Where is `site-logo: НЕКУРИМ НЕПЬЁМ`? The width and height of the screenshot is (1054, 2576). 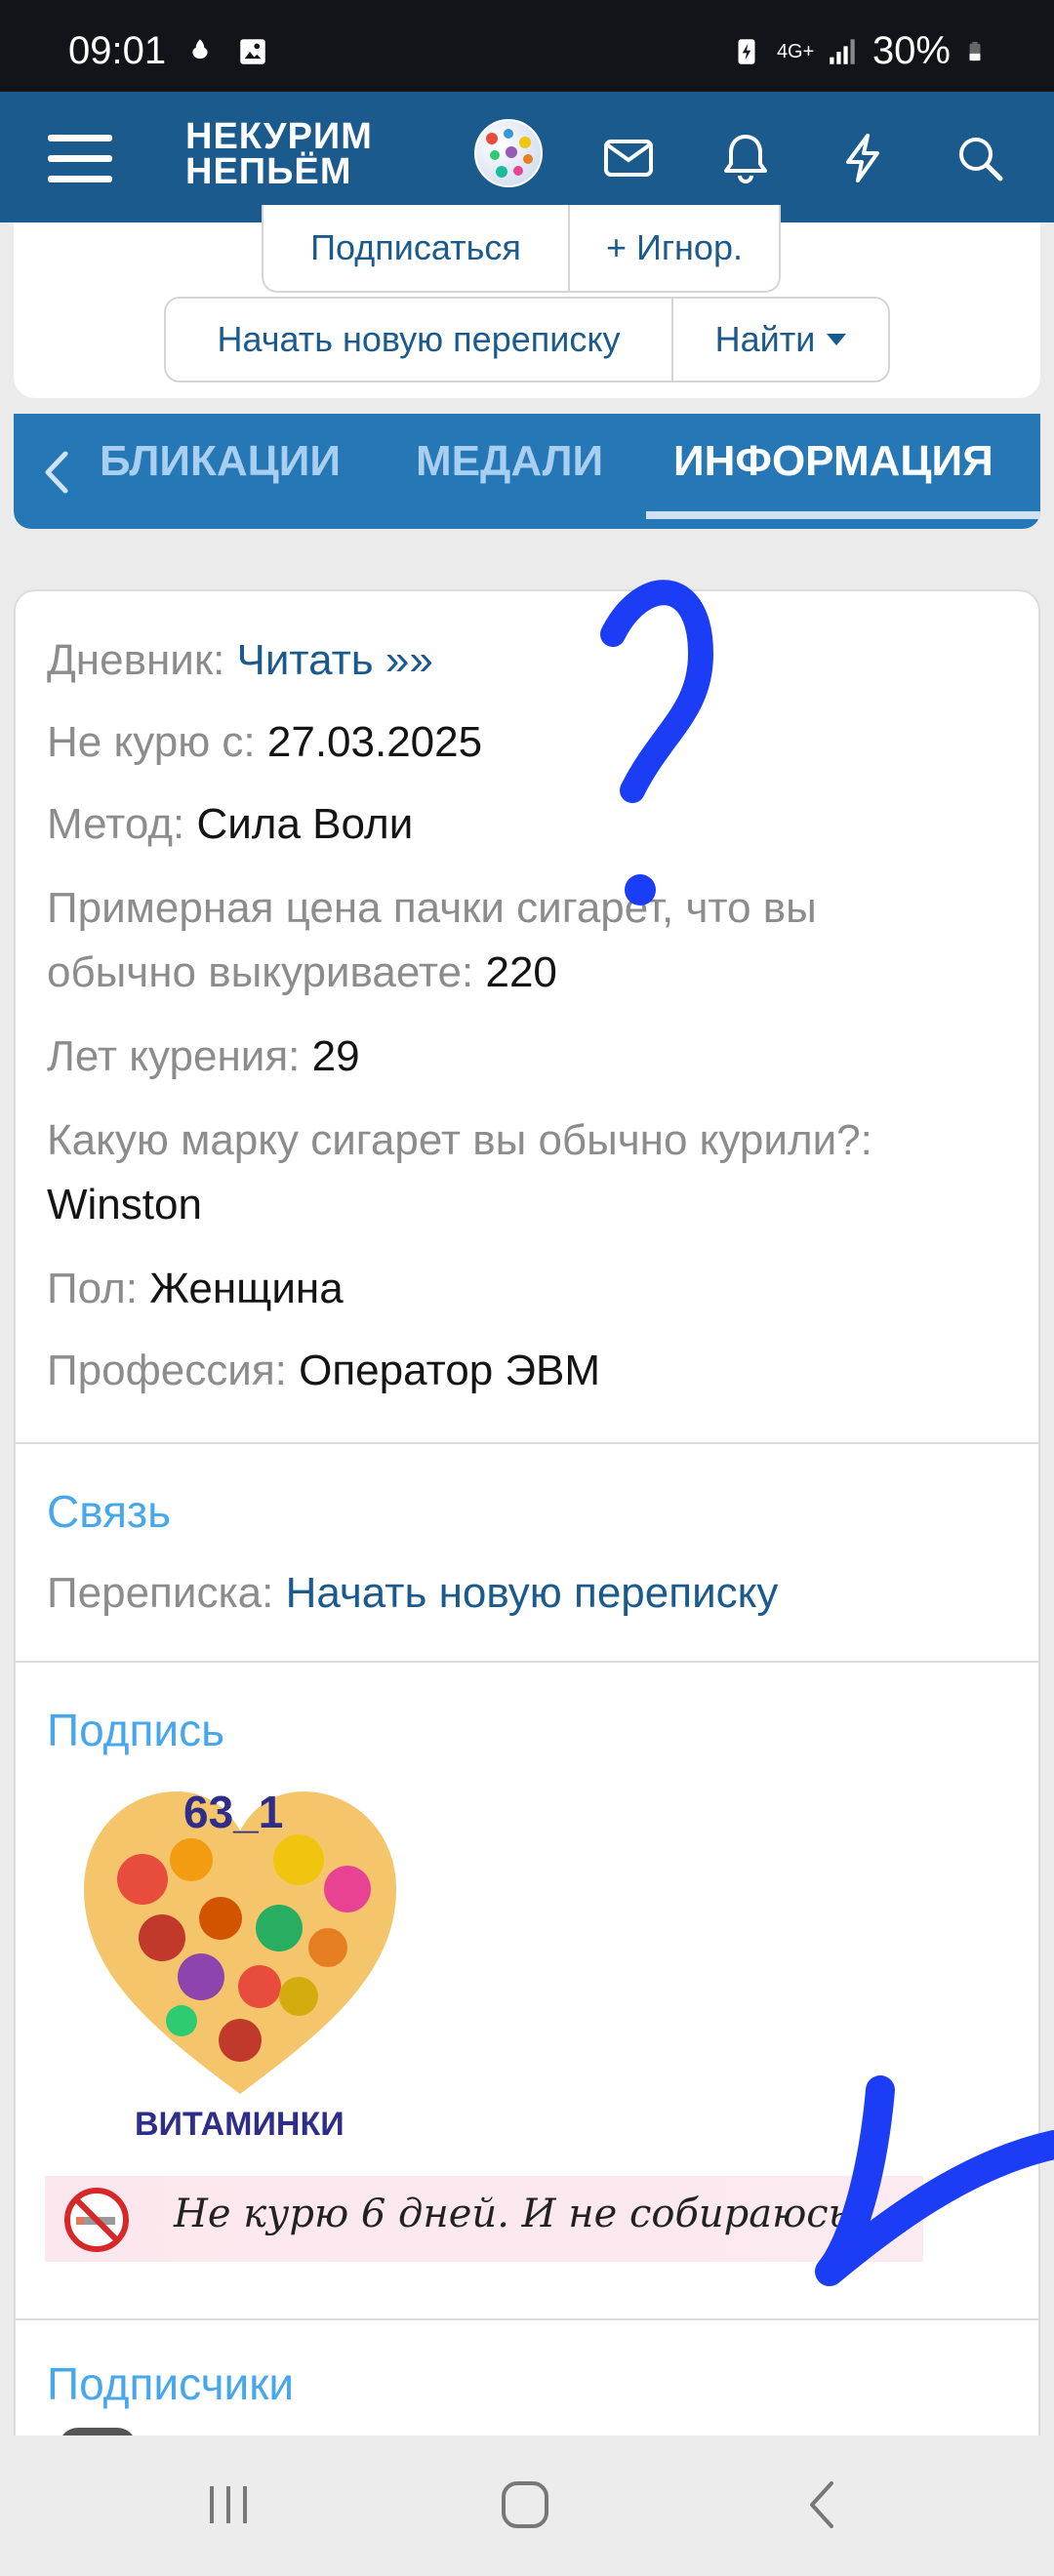 site-logo: НЕКУРИМ НЕПЬЁМ is located at coordinates (279, 154).